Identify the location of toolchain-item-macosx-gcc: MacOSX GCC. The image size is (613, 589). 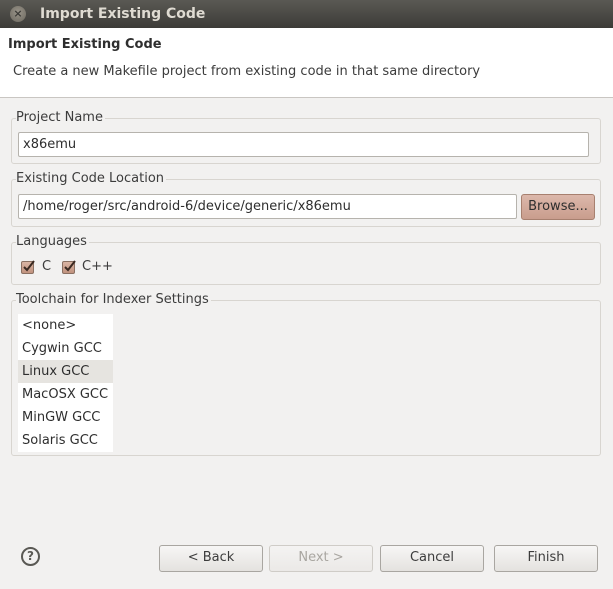
(65, 394).